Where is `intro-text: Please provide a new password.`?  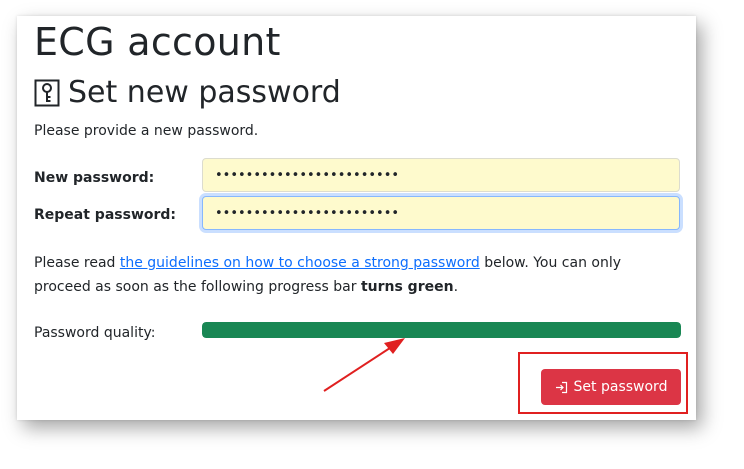 intro-text: Please provide a new password. is located at coordinates (146, 131).